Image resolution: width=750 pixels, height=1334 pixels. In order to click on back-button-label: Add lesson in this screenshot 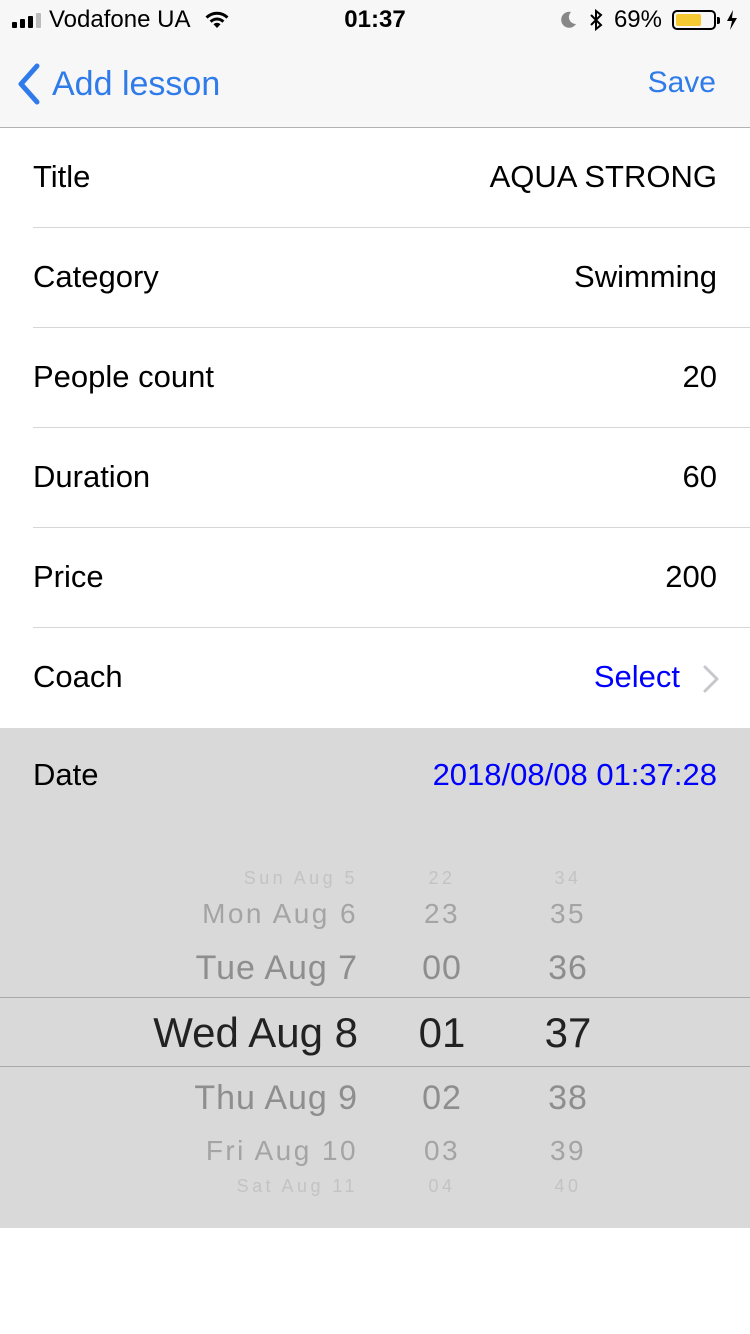, I will do `click(136, 83)`.